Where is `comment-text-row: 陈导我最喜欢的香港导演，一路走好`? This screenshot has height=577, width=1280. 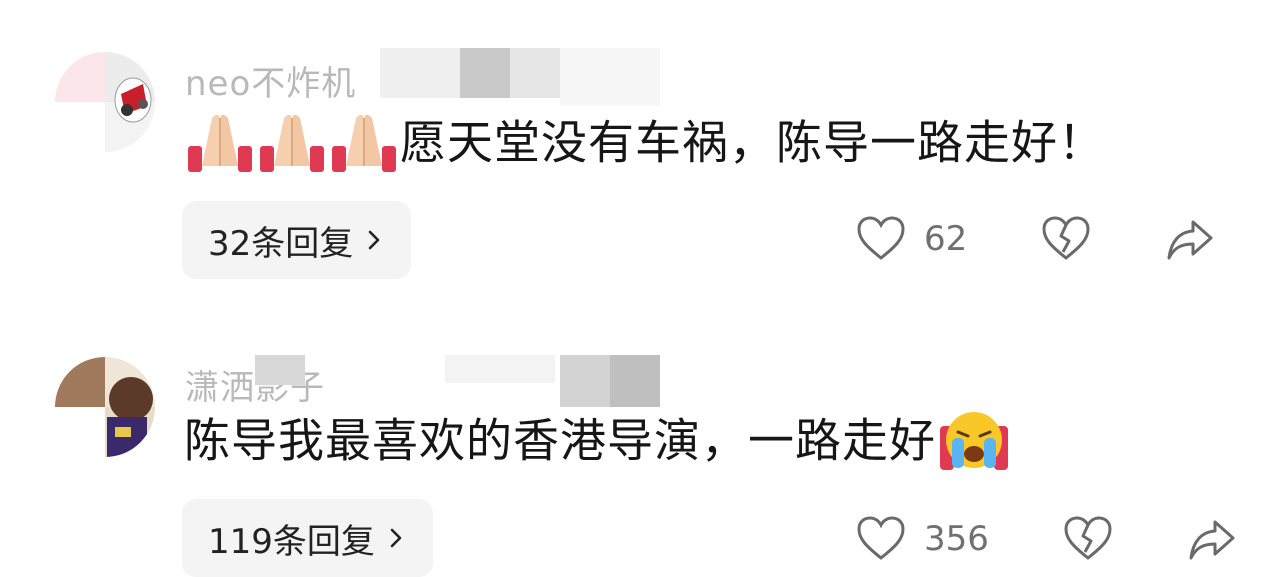 comment-text-row: 陈导我最喜欢的香港导演，一路走好 is located at coordinates (598, 444).